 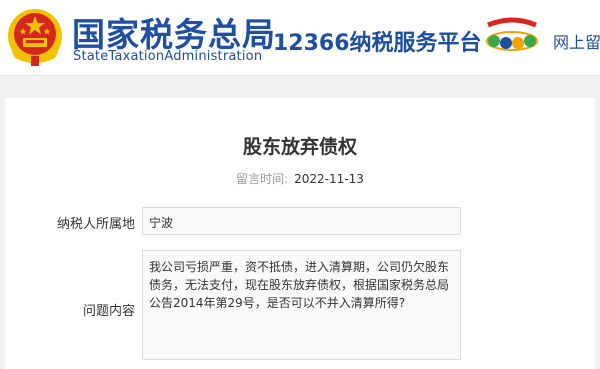 I want to click on date-value: 2022-11-13, so click(x=329, y=179).